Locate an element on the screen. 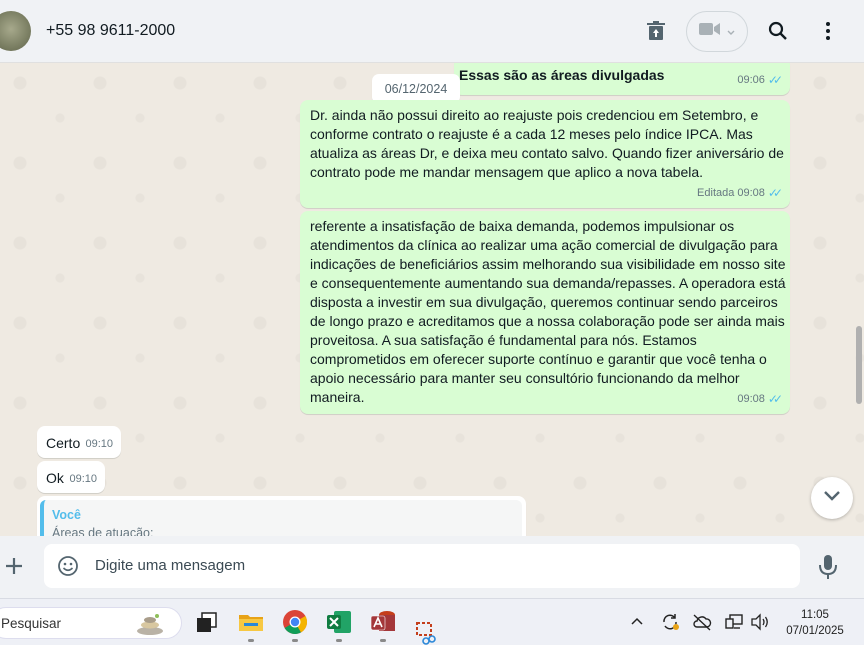 Image resolution: width=864 pixels, height=645 pixels. message-text: Essas são as áreas divulgadas is located at coordinates (562, 75).